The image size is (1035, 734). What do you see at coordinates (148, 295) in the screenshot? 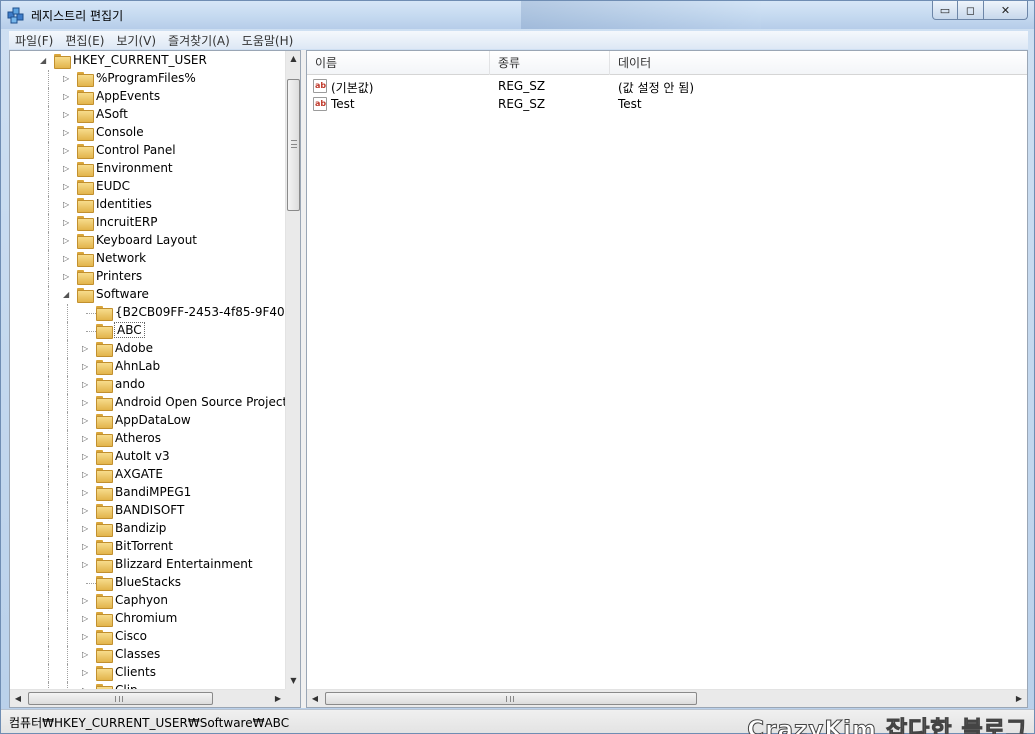
I see `tree-node: ◢ Software` at bounding box center [148, 295].